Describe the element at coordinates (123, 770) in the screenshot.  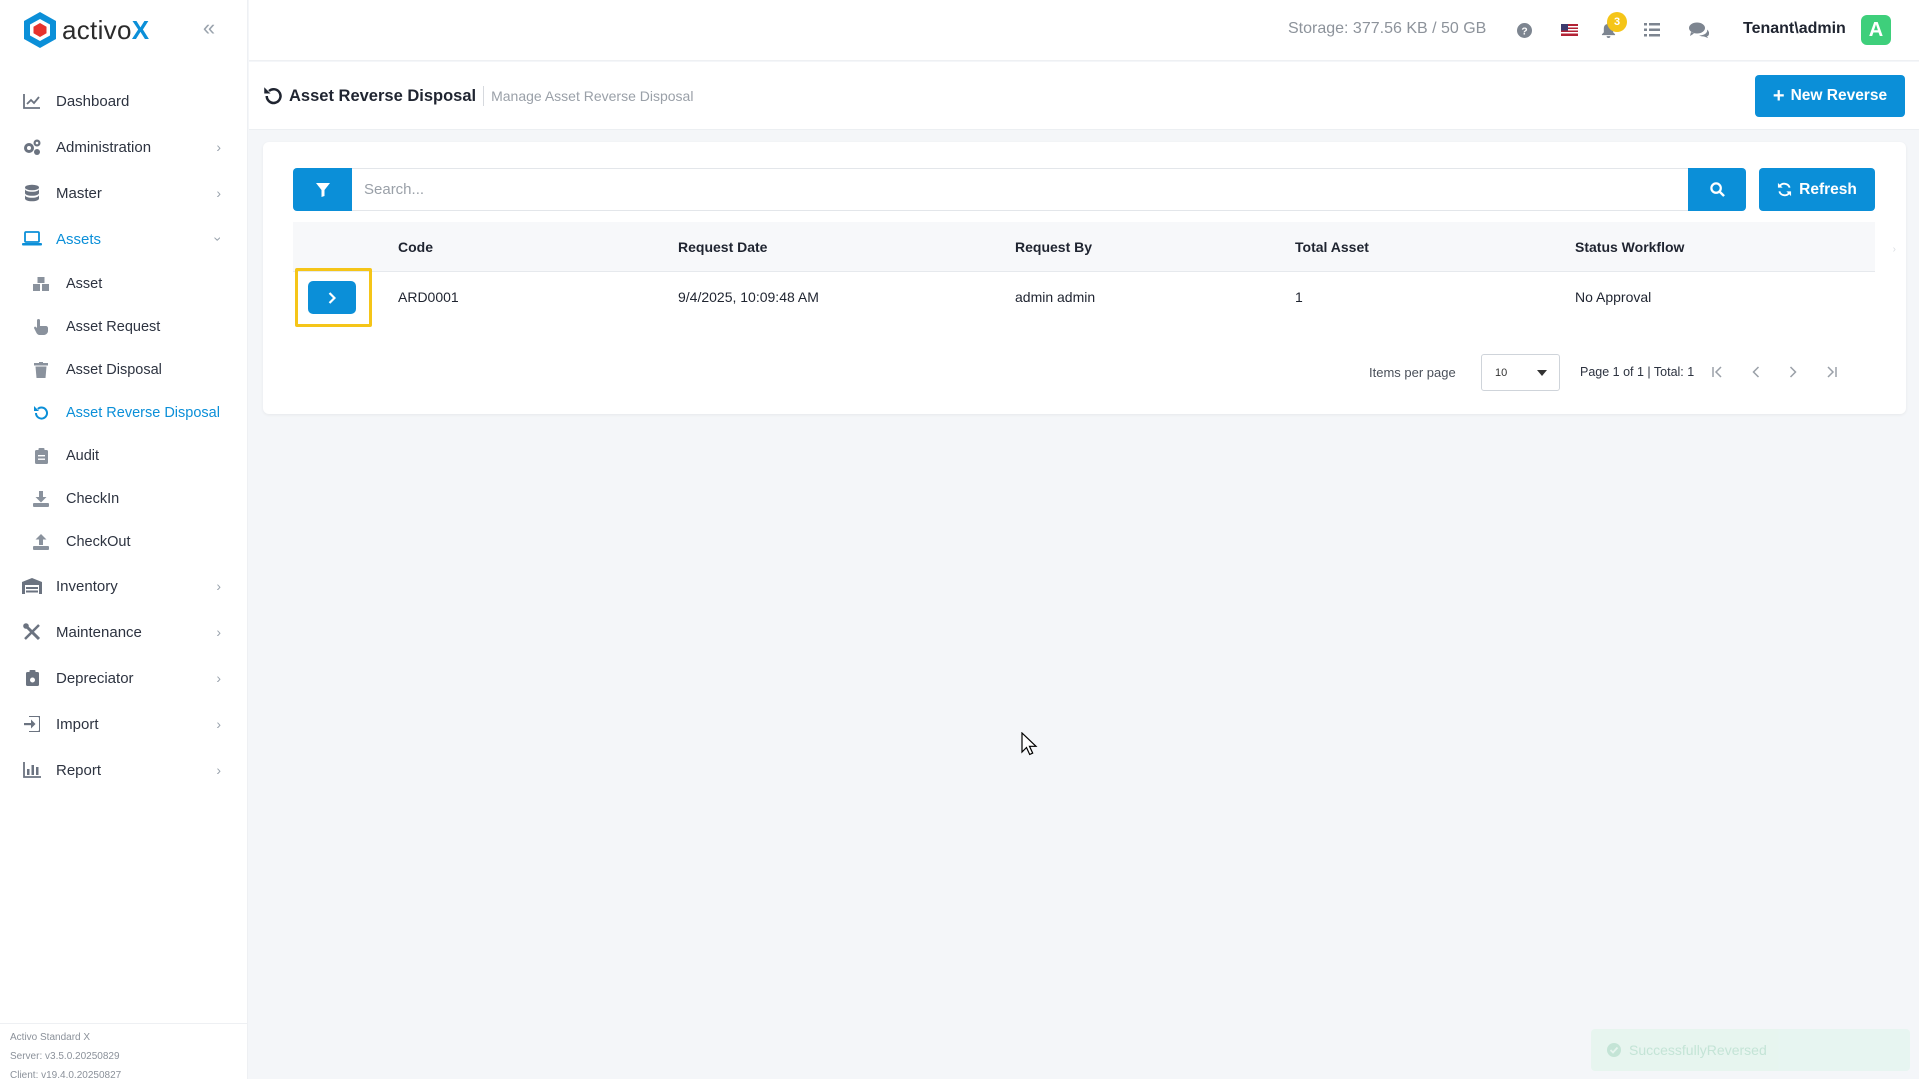
I see `sidebar-item-report: Report ›` at that location.